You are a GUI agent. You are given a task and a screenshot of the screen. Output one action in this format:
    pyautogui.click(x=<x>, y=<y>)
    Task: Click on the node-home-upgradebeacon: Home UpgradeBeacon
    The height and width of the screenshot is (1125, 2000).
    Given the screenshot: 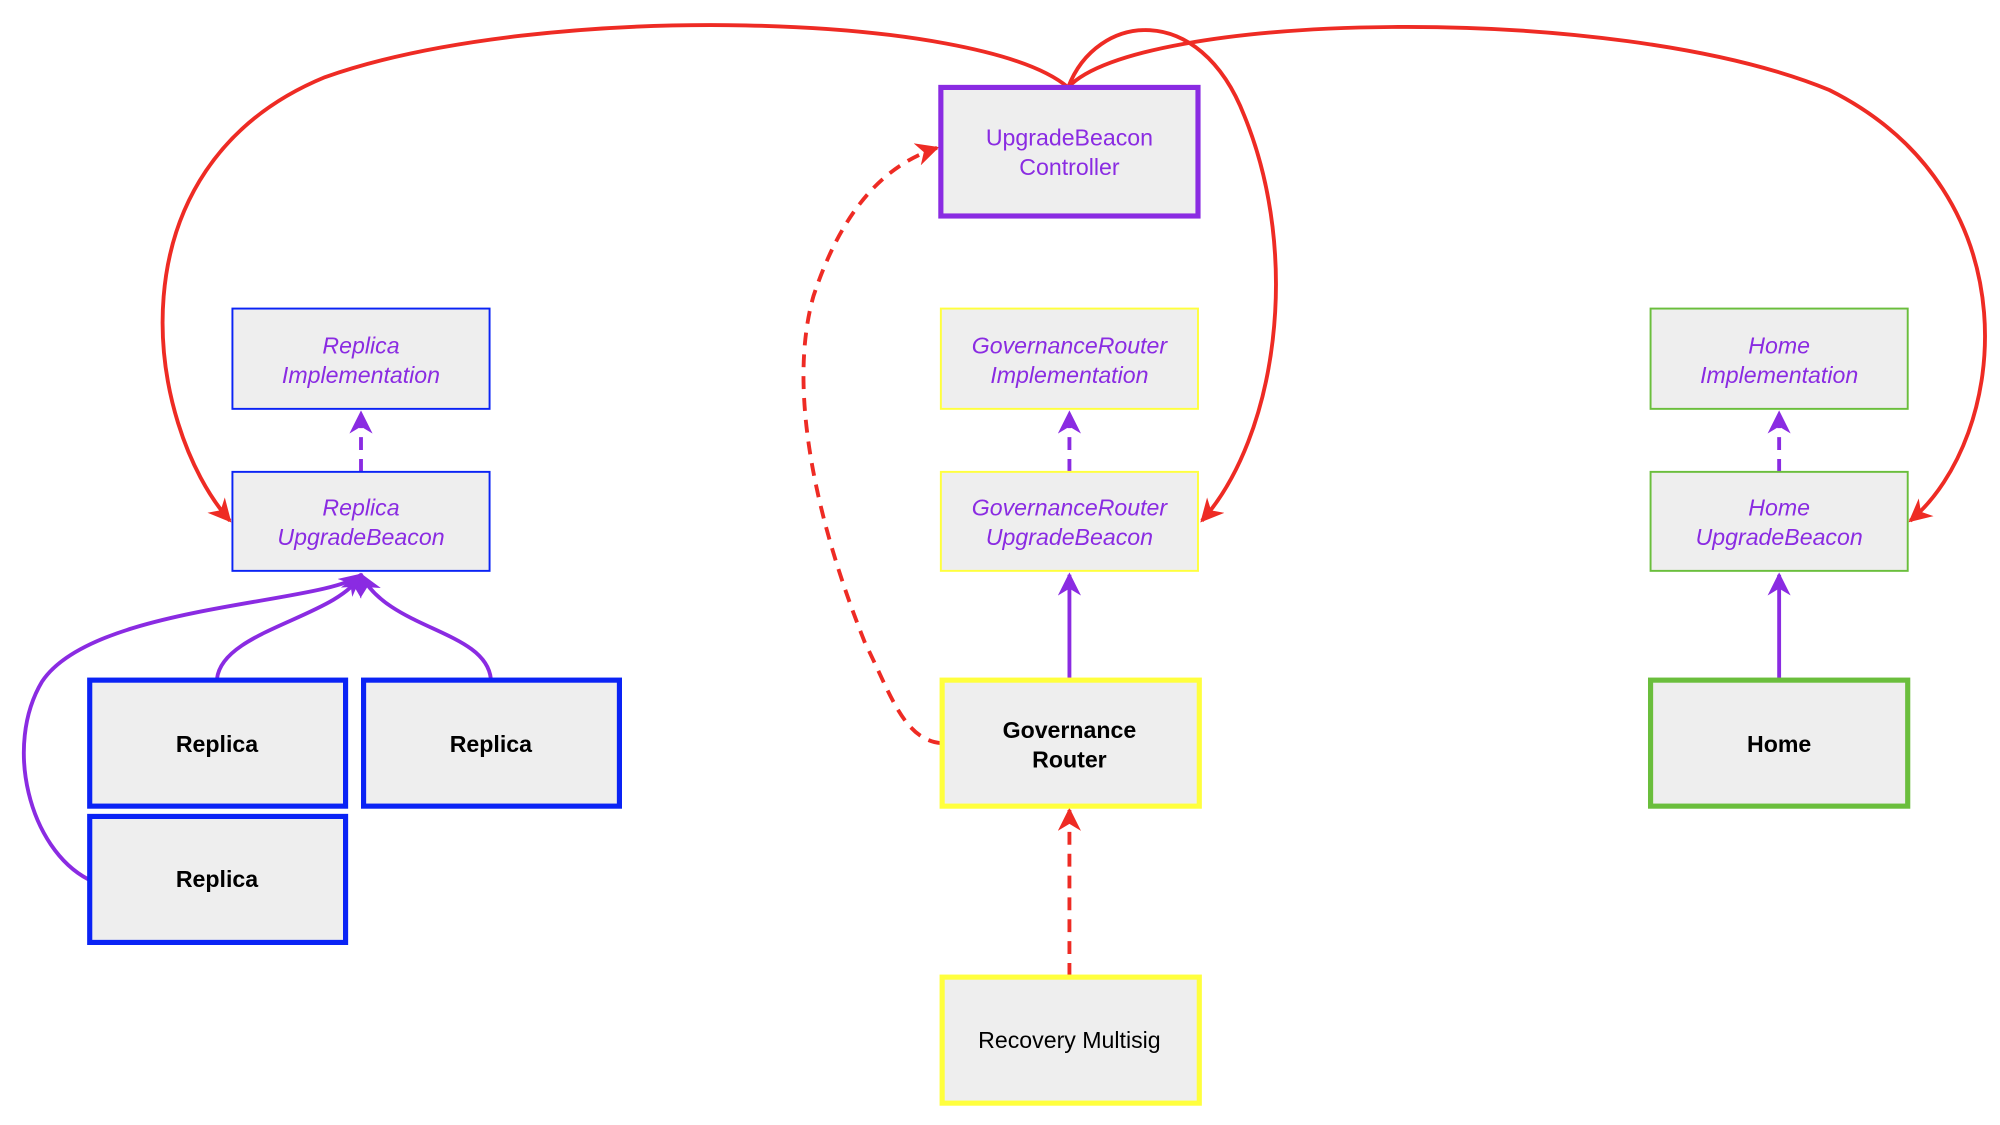 What is the action you would take?
    pyautogui.click(x=1779, y=521)
    